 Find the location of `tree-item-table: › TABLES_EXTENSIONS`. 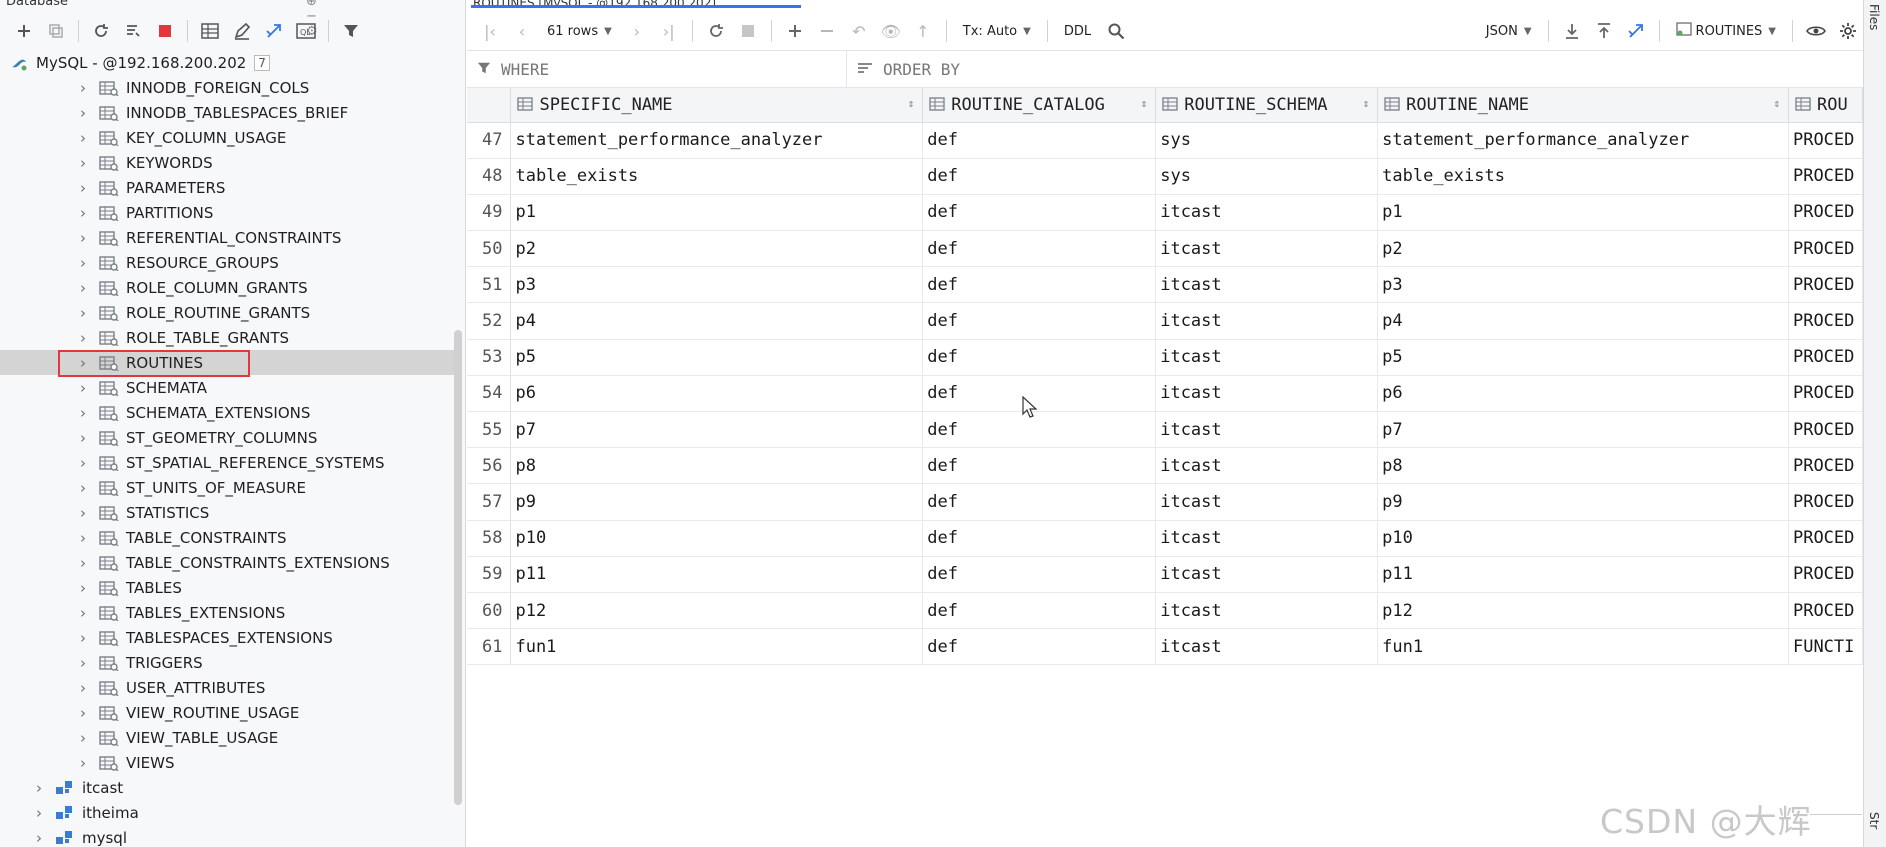

tree-item-table: › TABLES_EXTENSIONS is located at coordinates (229, 612).